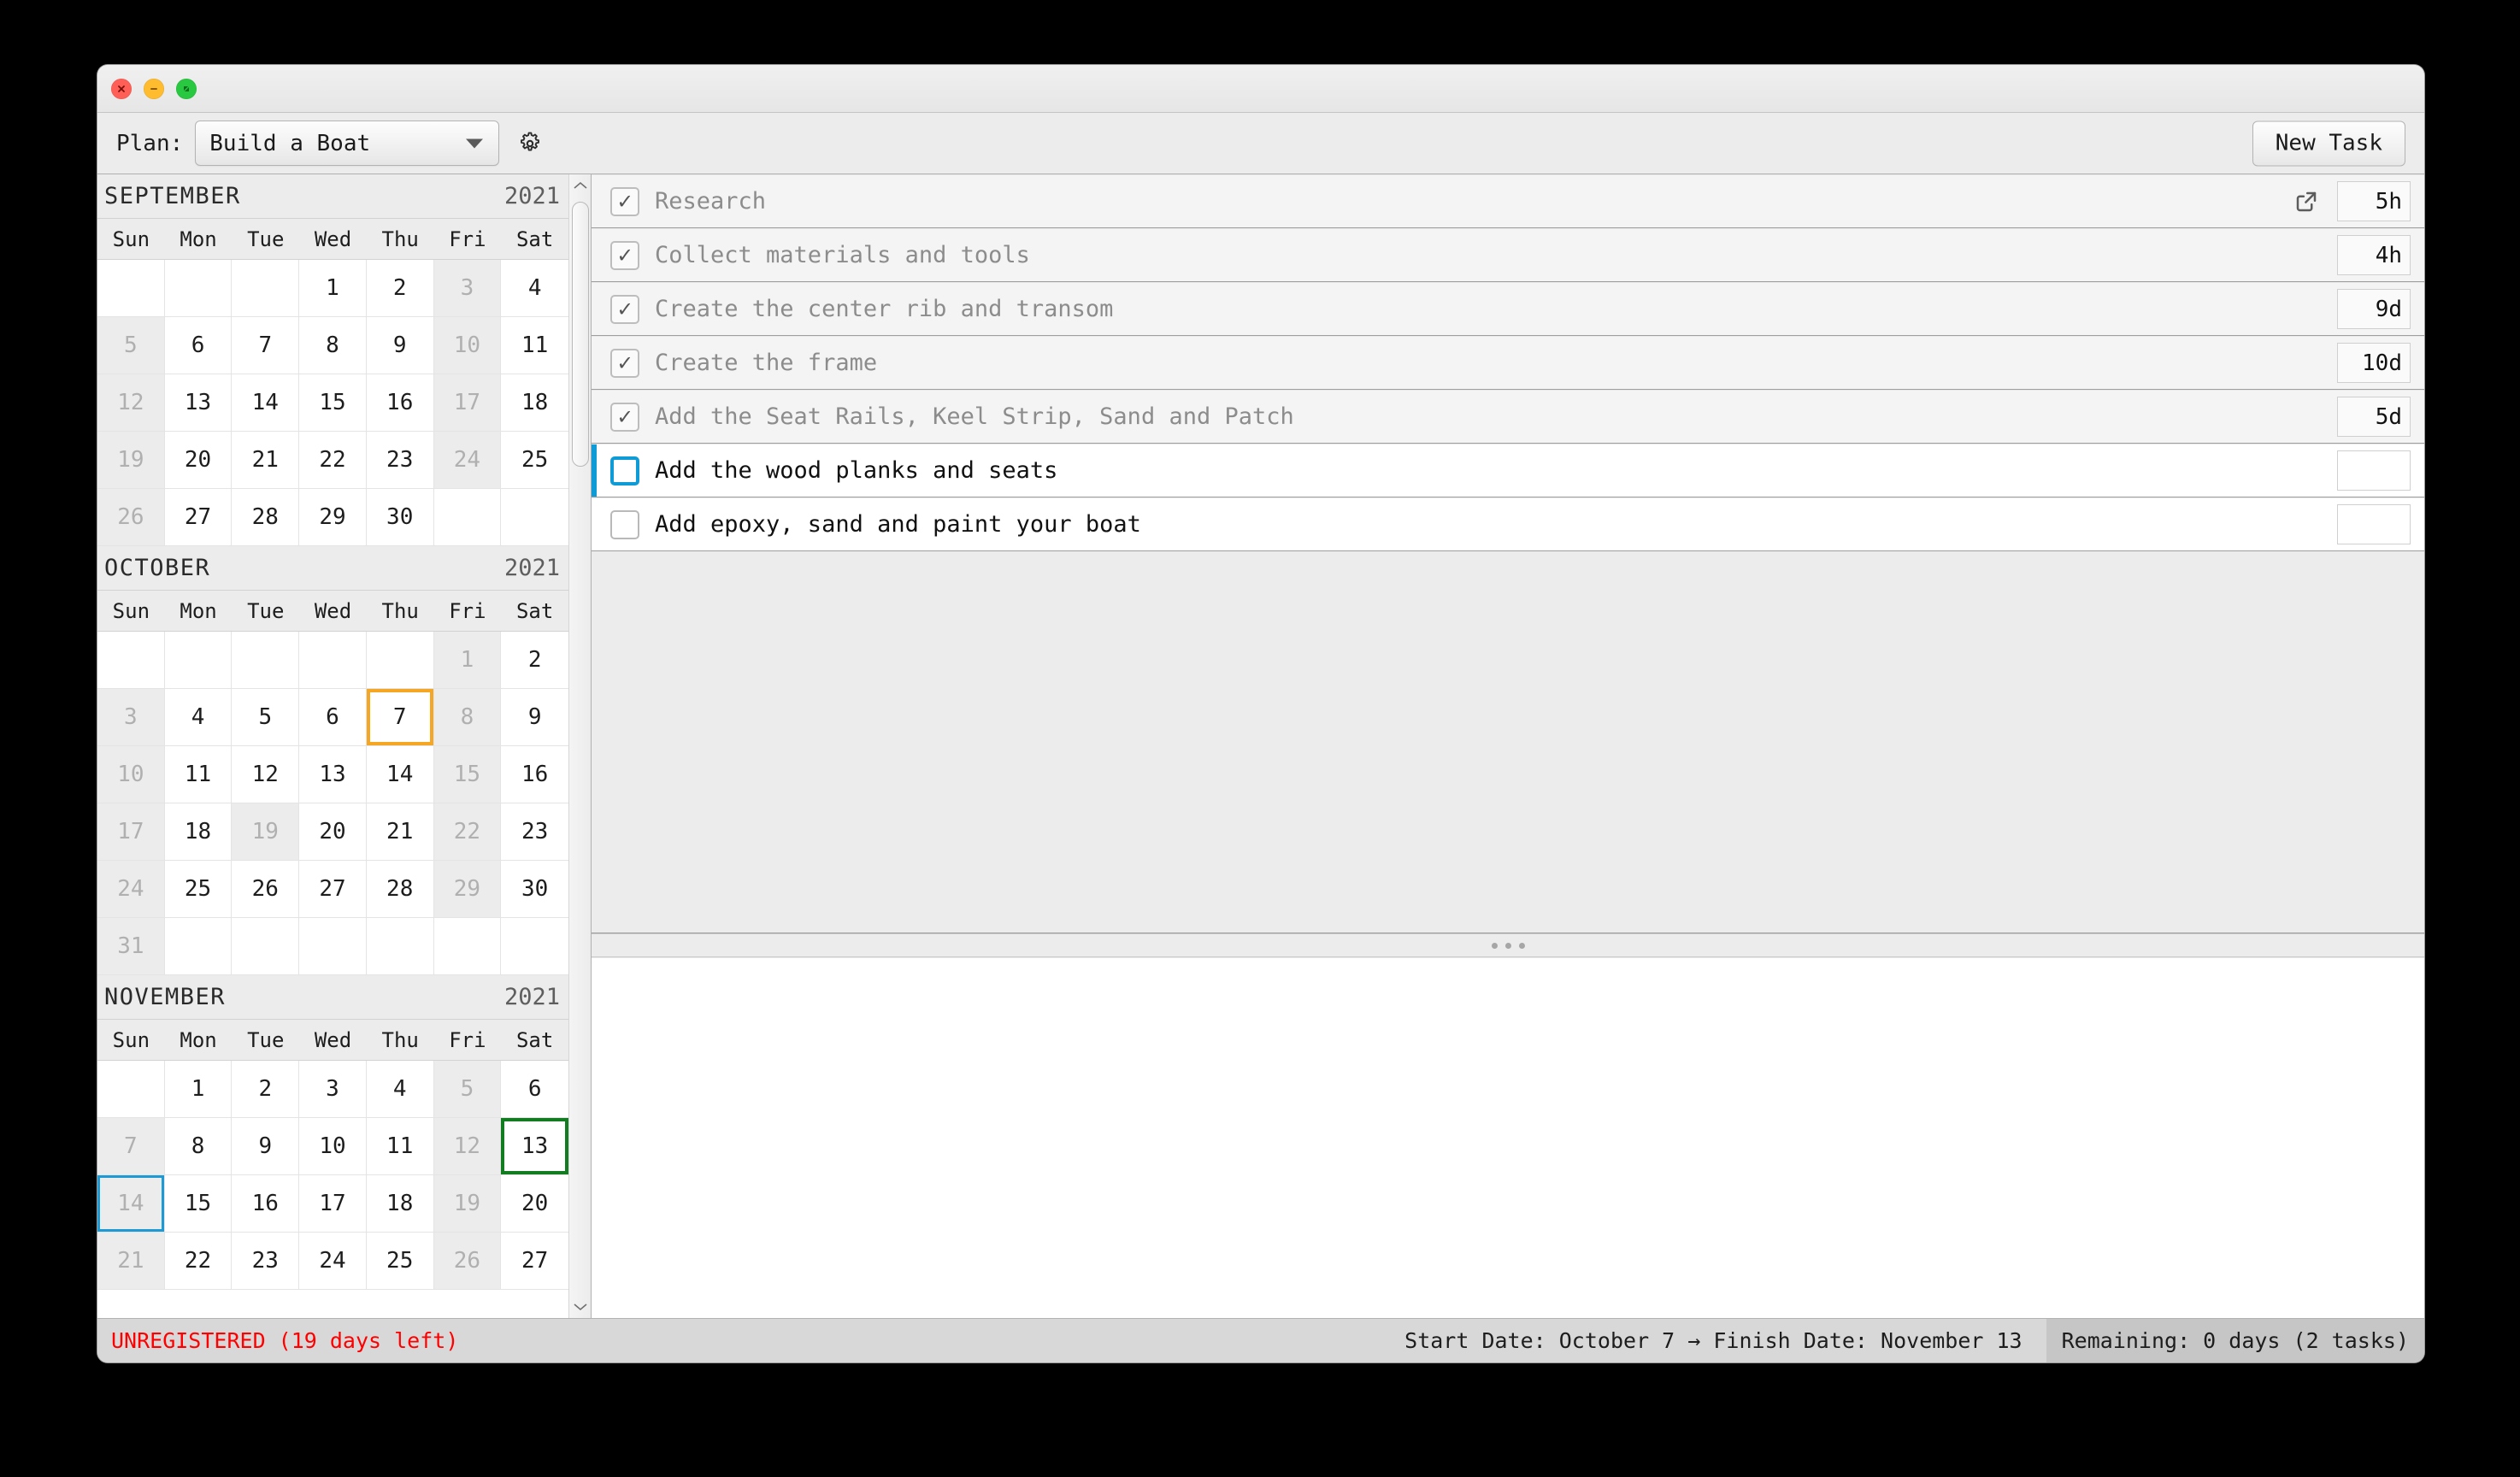 Image resolution: width=2520 pixels, height=1477 pixels. I want to click on maximize-button, so click(186, 88).